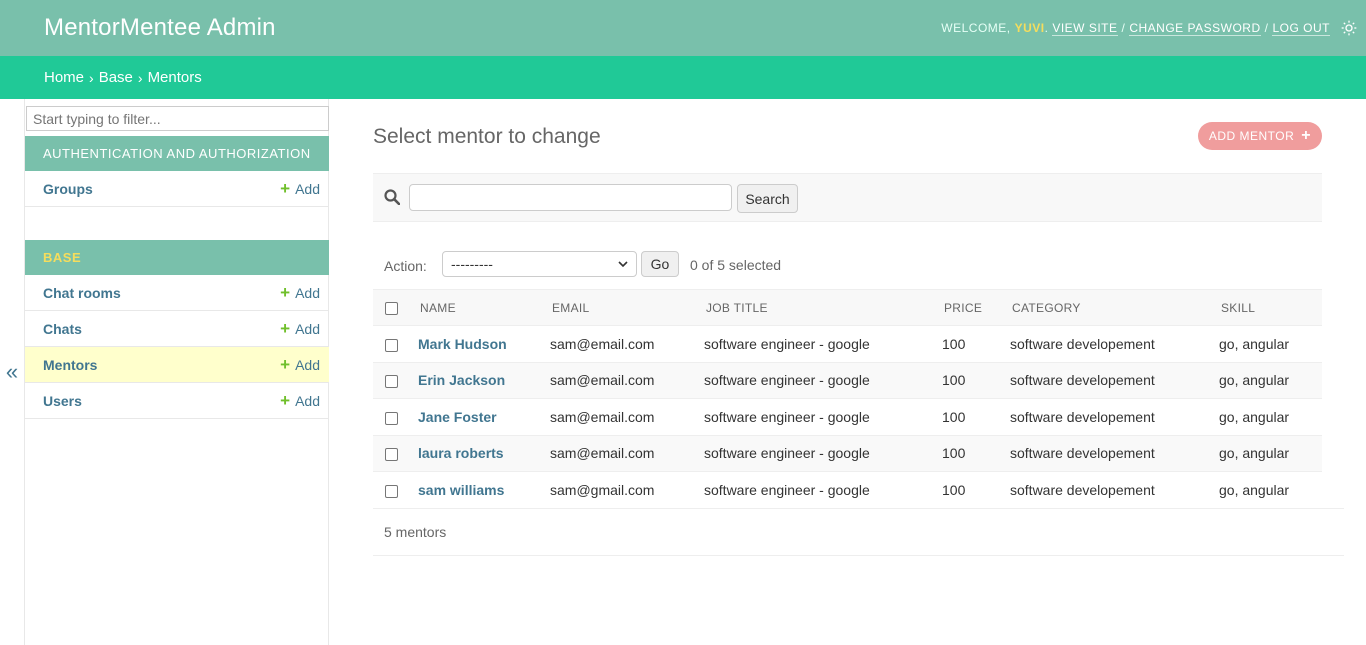 This screenshot has width=1366, height=645. What do you see at coordinates (1195, 28) in the screenshot?
I see `change-password-link: CHANGE PASSWORD` at bounding box center [1195, 28].